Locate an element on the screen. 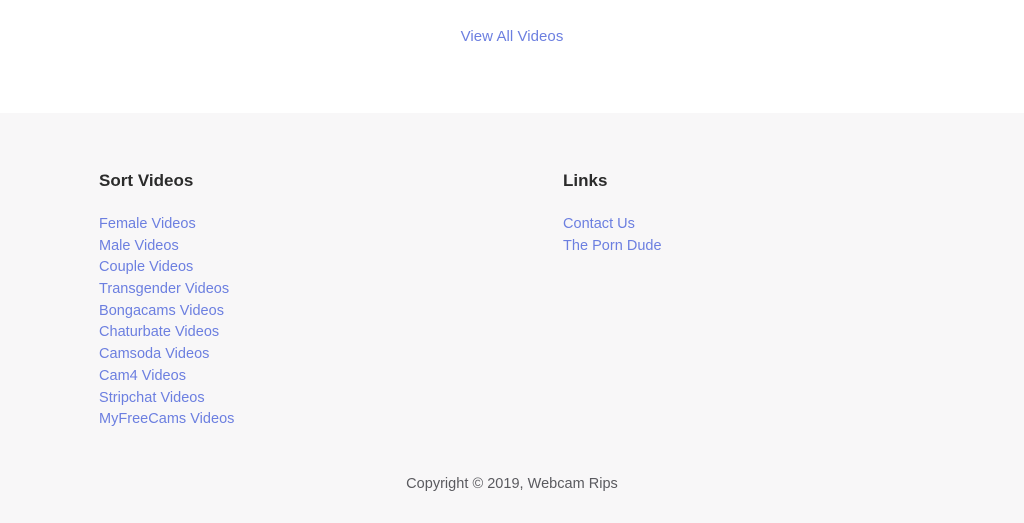 Image resolution: width=1024 pixels, height=523 pixels. list-item: Bongacams Videos is located at coordinates (166, 311).